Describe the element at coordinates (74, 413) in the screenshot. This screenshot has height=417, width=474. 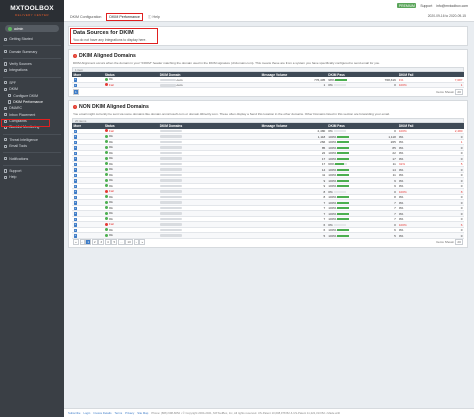
I see `footer-link: Subscribe` at that location.